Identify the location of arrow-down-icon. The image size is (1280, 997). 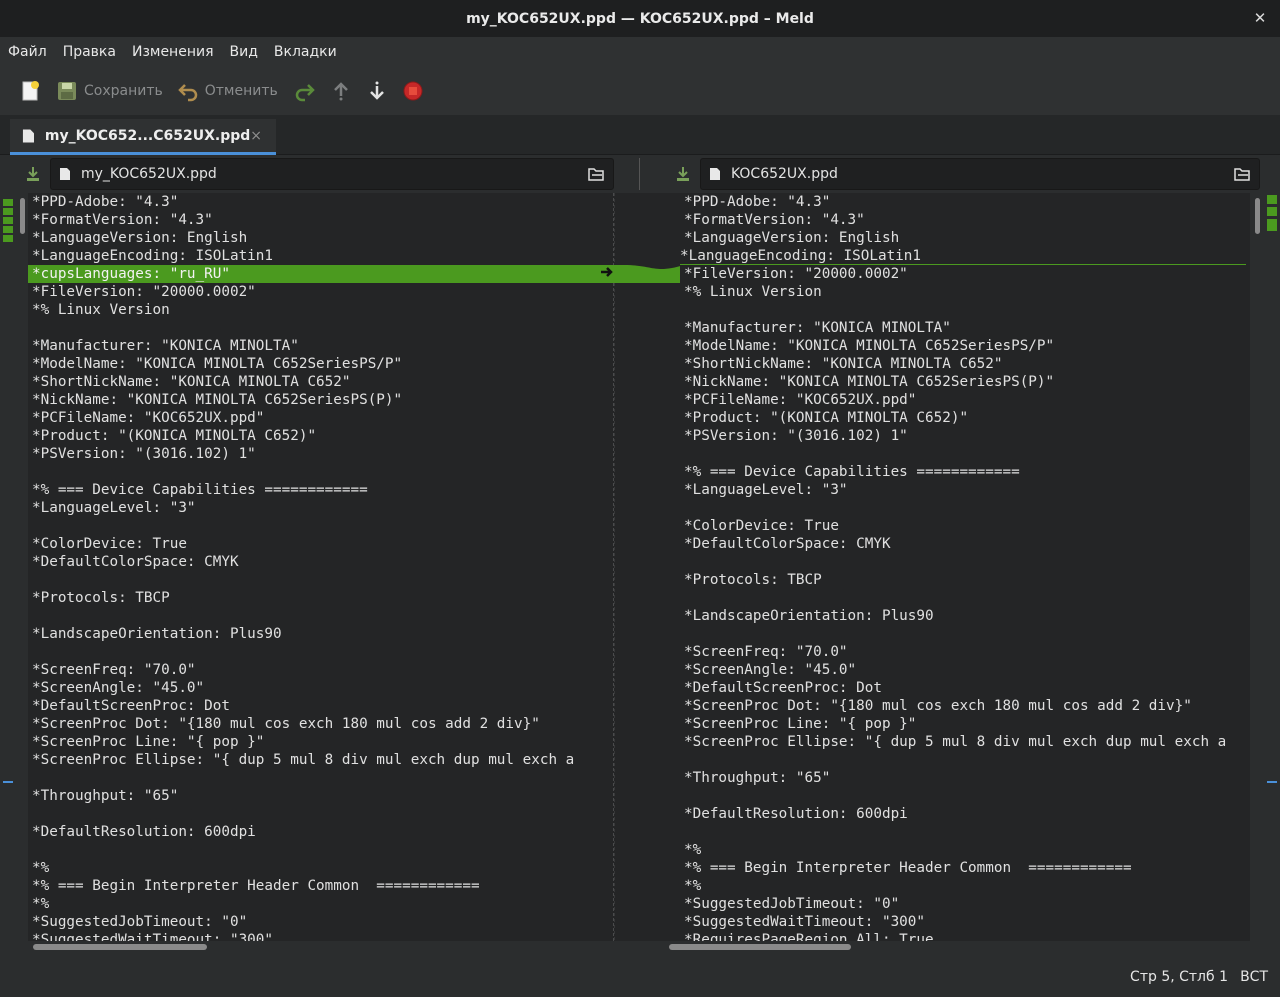
(376, 90).